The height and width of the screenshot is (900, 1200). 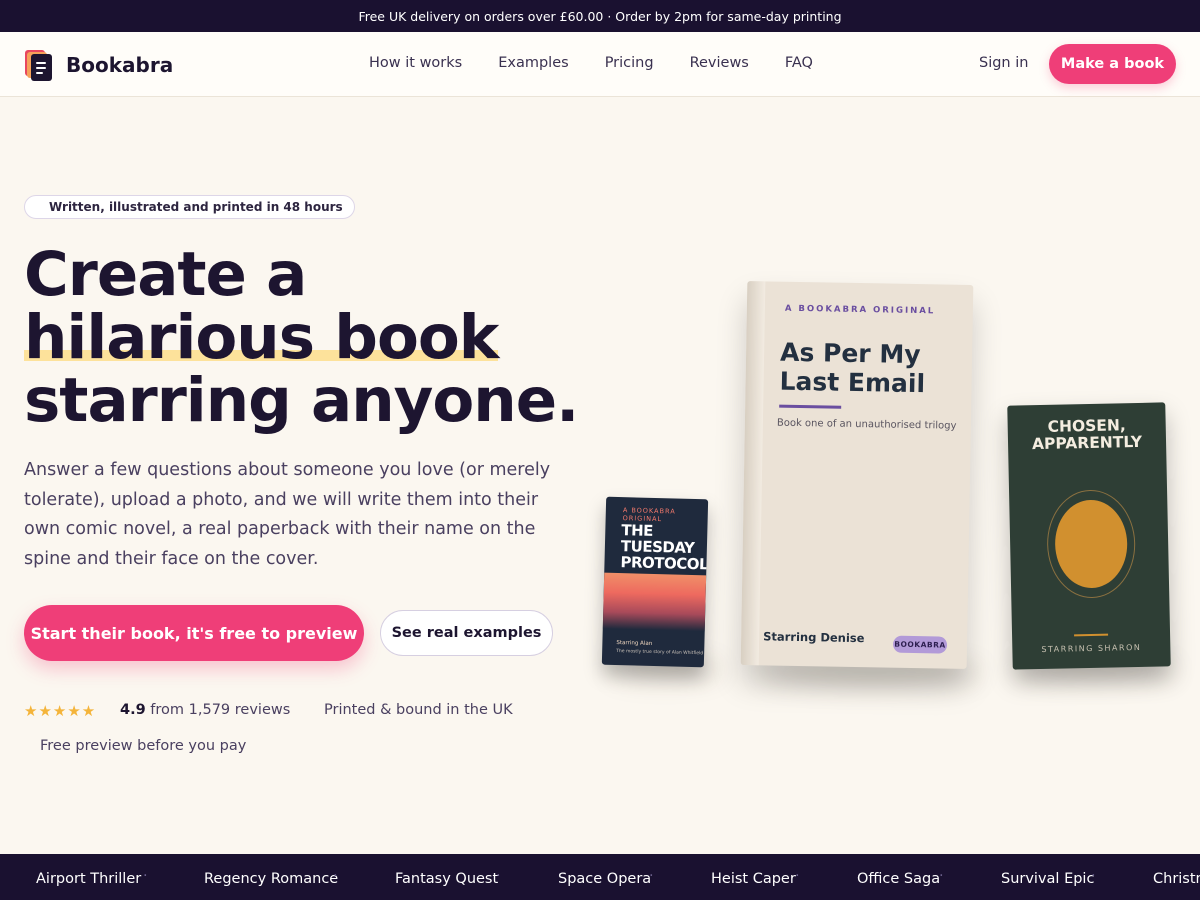 I want to click on brand-link: Bookabra, so click(x=98, y=65).